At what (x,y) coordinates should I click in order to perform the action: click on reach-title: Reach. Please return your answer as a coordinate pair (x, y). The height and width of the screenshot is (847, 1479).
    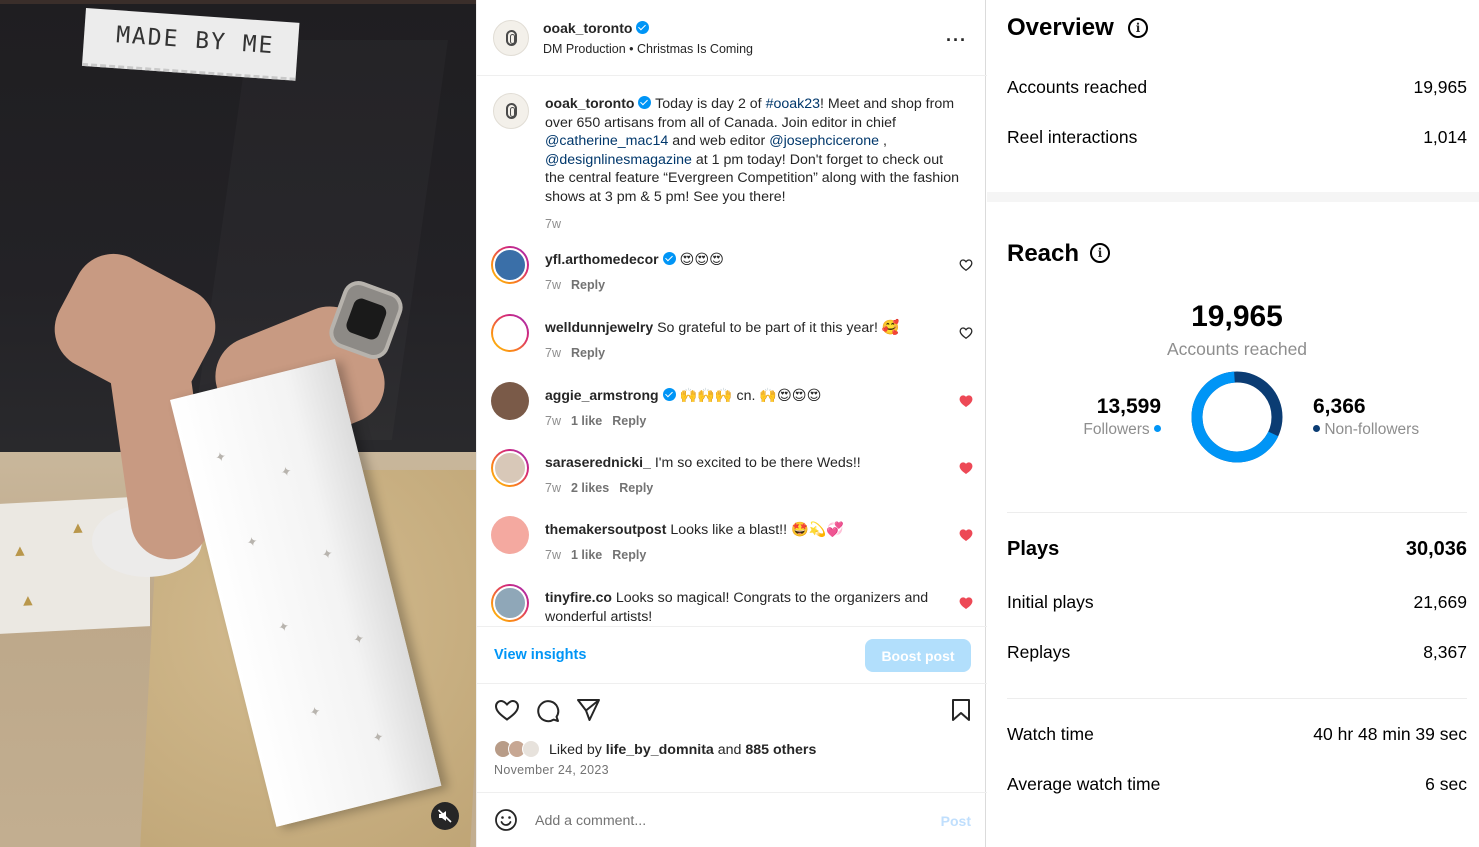
    Looking at the image, I should click on (1043, 253).